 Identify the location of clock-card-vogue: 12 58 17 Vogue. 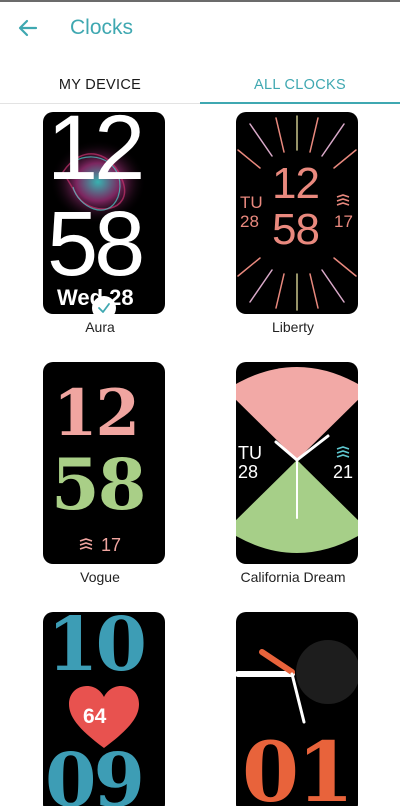
(100, 474).